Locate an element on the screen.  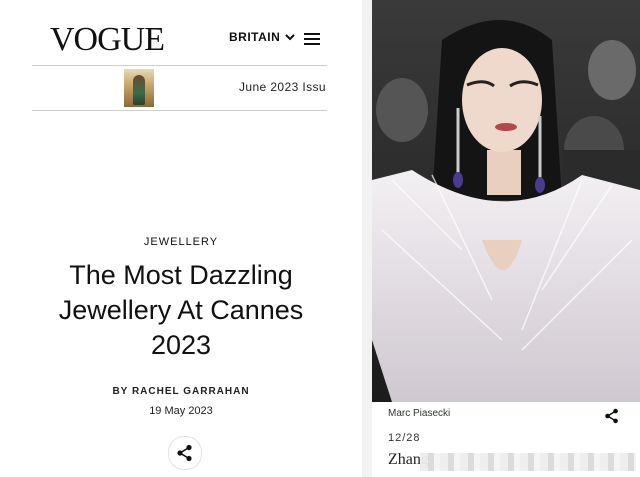
photo-date: 12/28 is located at coordinates (404, 438).